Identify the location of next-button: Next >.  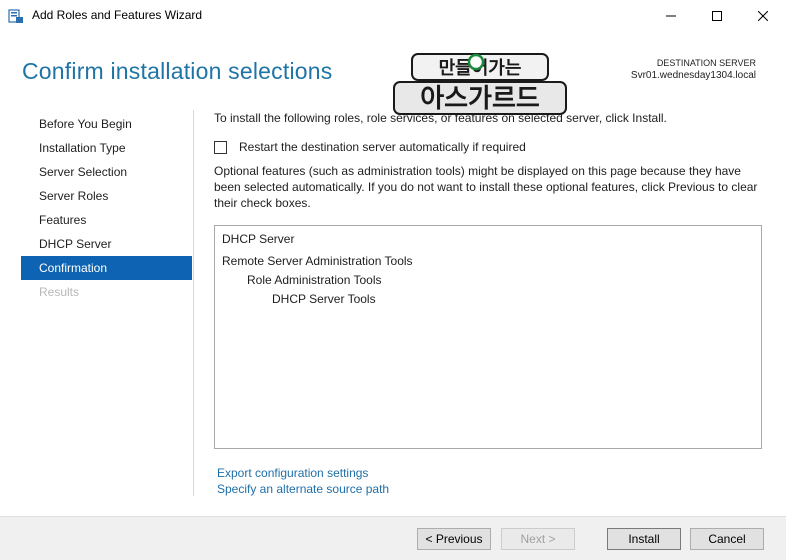
(538, 539).